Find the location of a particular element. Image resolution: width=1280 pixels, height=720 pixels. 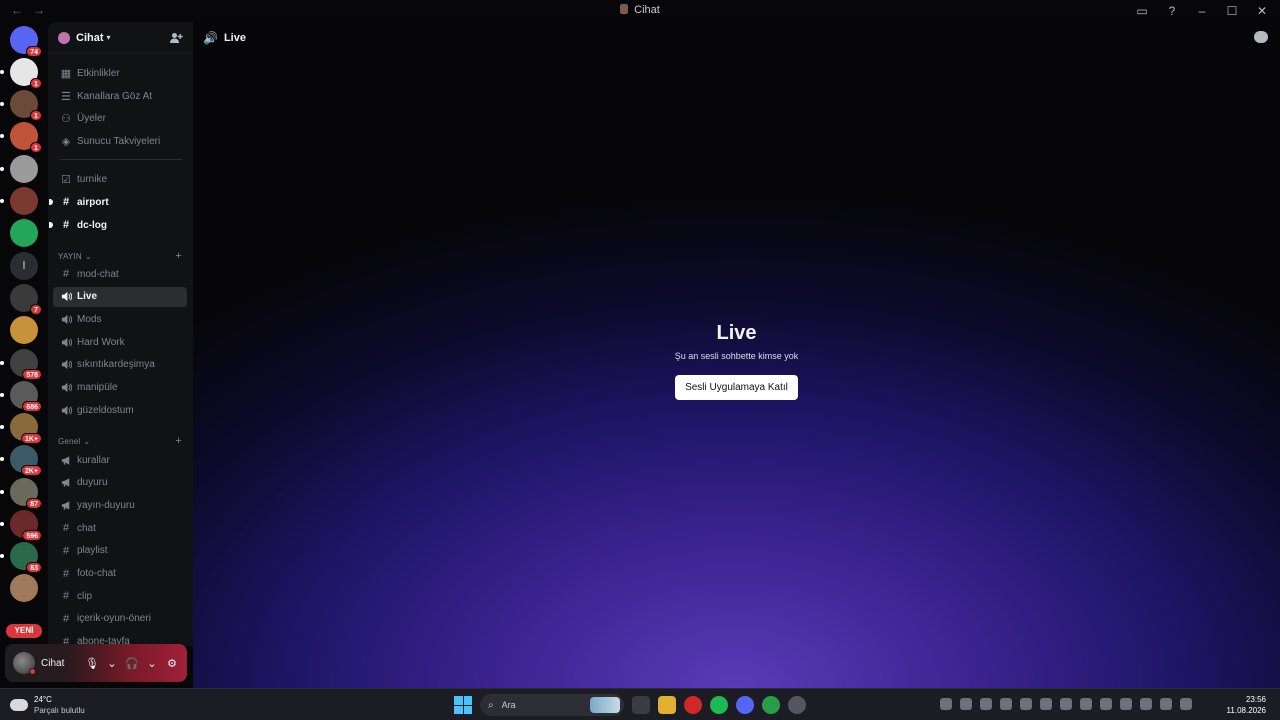

server-icon-0: 74 is located at coordinates (26, 41).